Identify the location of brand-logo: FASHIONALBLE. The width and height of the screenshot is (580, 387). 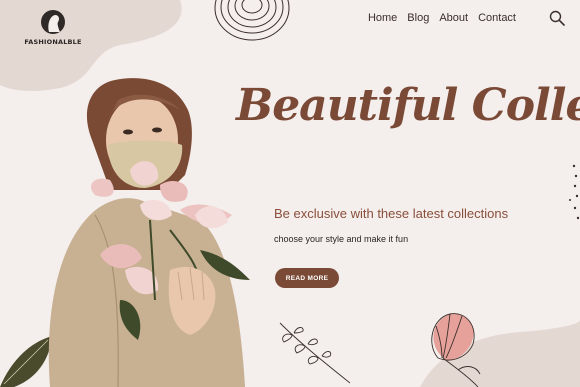
(53, 28).